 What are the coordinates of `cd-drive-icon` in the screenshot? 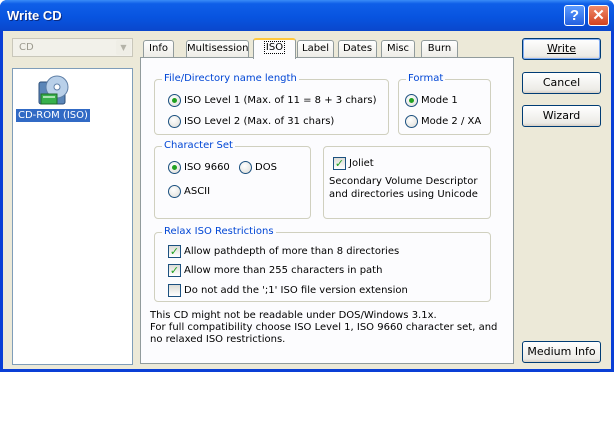 It's located at (54, 92).